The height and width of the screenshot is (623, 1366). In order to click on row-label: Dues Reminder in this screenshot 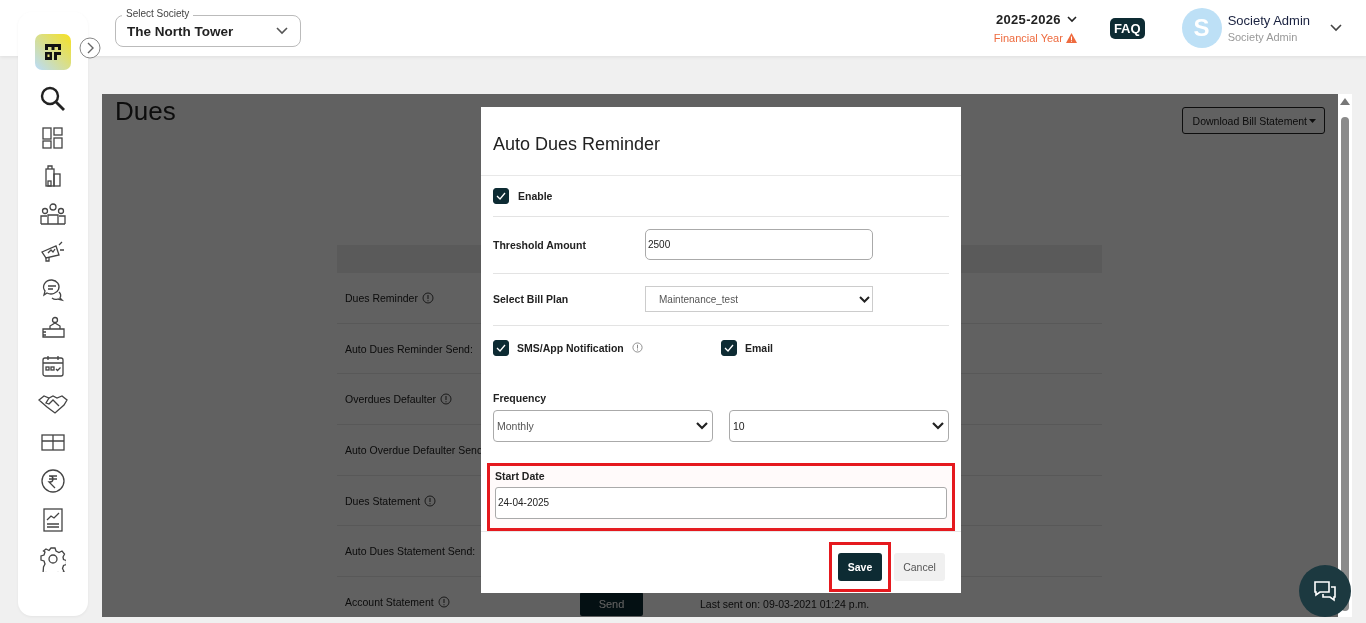, I will do `click(381, 297)`.